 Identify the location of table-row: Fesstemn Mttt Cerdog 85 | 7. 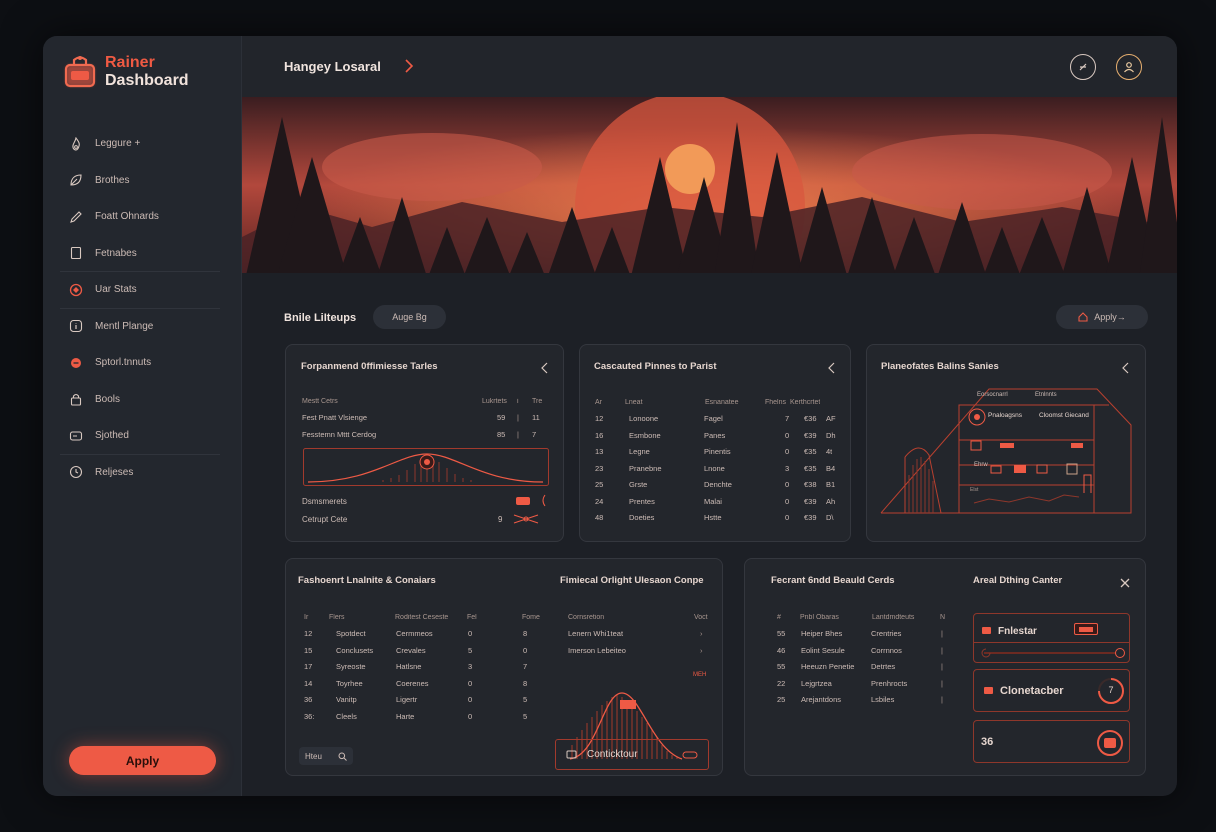
(427, 434).